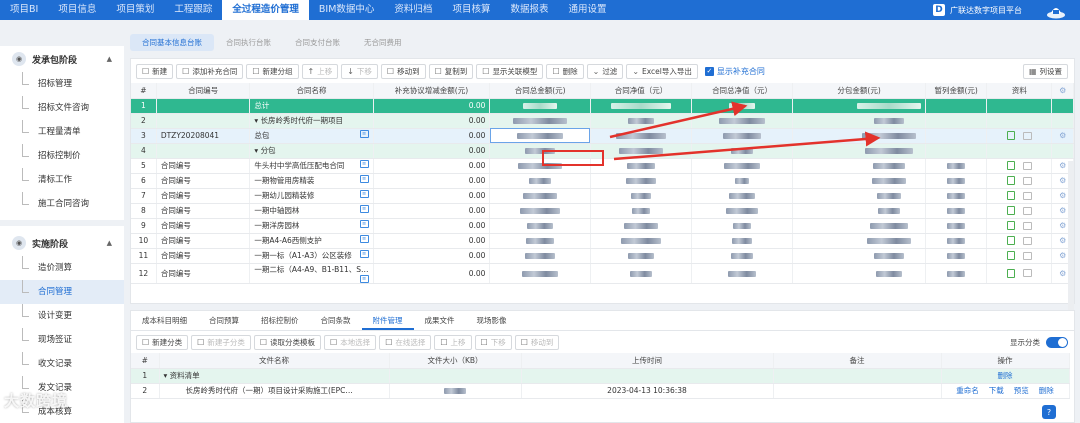 This screenshot has height=423, width=1080. Describe the element at coordinates (996, 390) in the screenshot. I see `operation-link-1: 下载` at that location.